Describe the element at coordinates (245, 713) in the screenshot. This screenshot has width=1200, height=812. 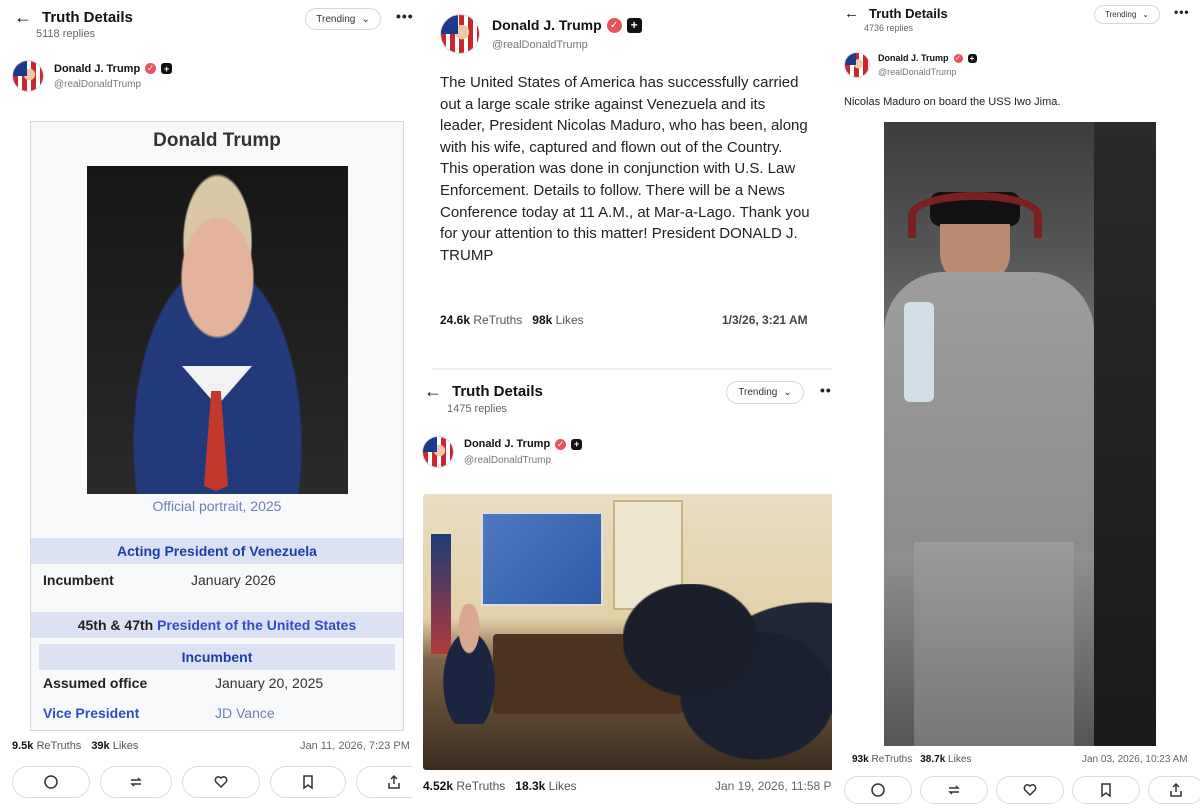
I see `row-vice-president-value: JD Vance` at that location.